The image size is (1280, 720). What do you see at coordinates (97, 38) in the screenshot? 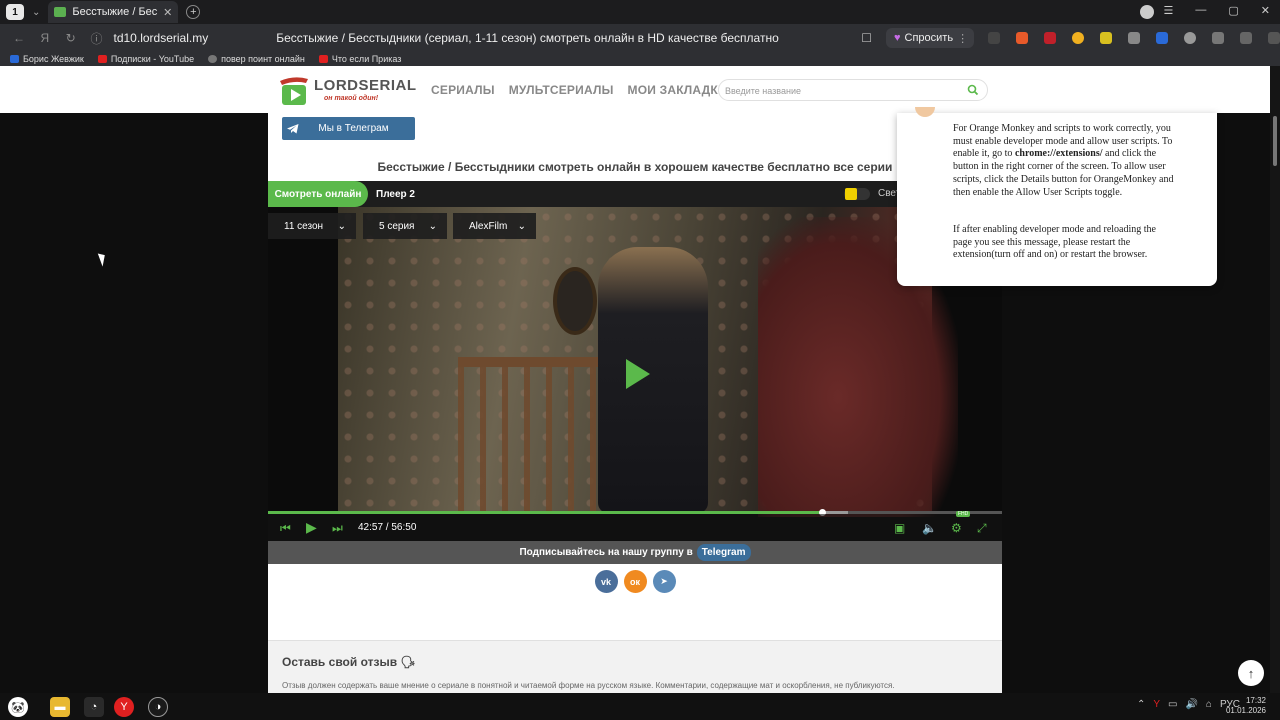
I see `site-info-icon: ⓘ` at bounding box center [97, 38].